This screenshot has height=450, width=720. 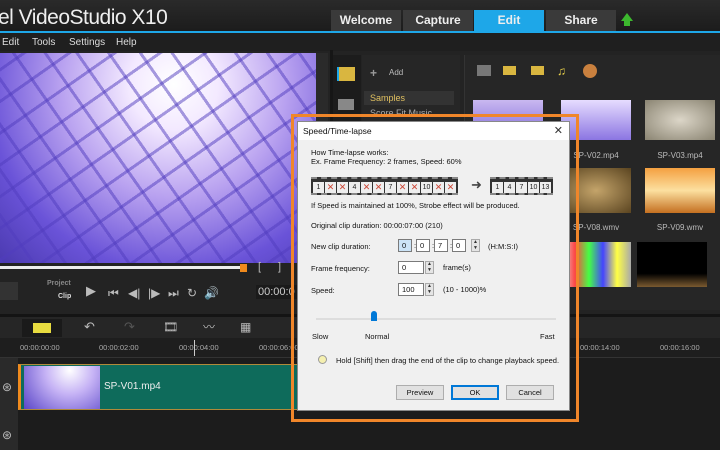 What do you see at coordinates (341, 246) in the screenshot?
I see `new-duration-label: New clip duration:` at bounding box center [341, 246].